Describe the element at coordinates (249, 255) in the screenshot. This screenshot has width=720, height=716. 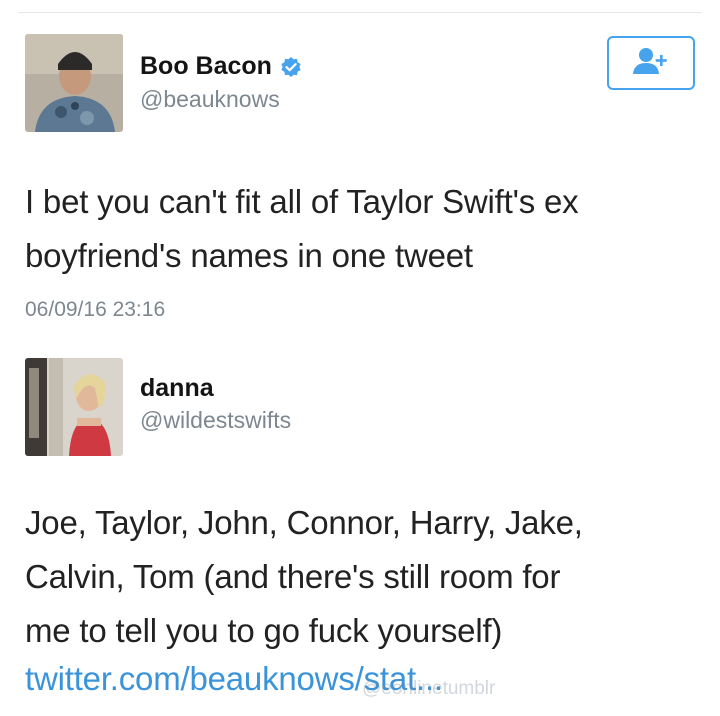
I see `tweet-text-line: boyfriend's names in one tweet` at that location.